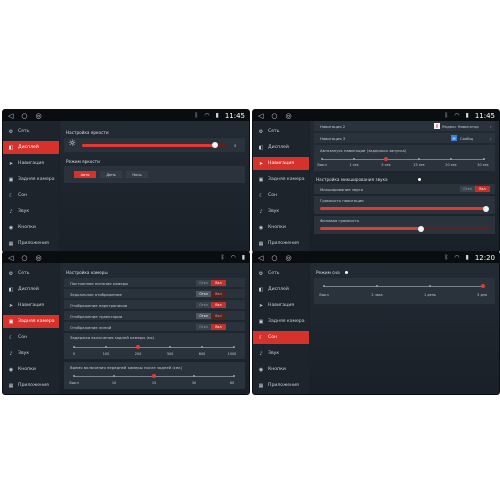 The width and height of the screenshot is (500, 500). I want to click on camera-row-label: Отображение линий, so click(91, 327).